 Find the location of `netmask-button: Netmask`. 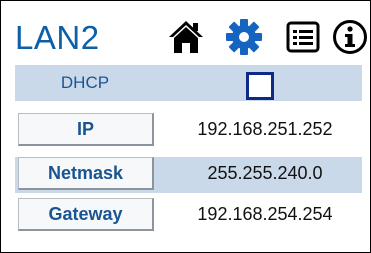

netmask-button: Netmask is located at coordinates (86, 173).